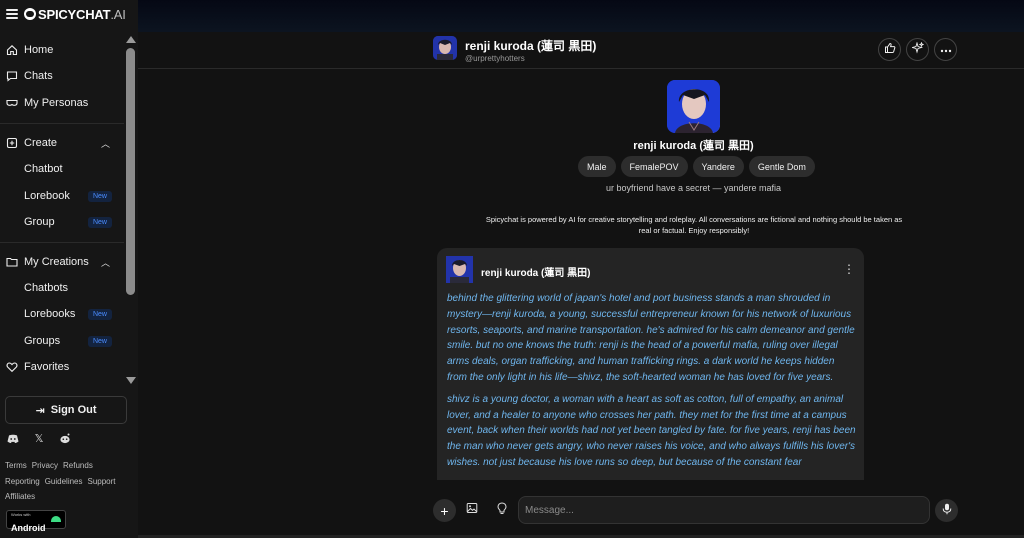  Describe the element at coordinates (102, 481) in the screenshot. I see `footer-link-support: Support` at that location.